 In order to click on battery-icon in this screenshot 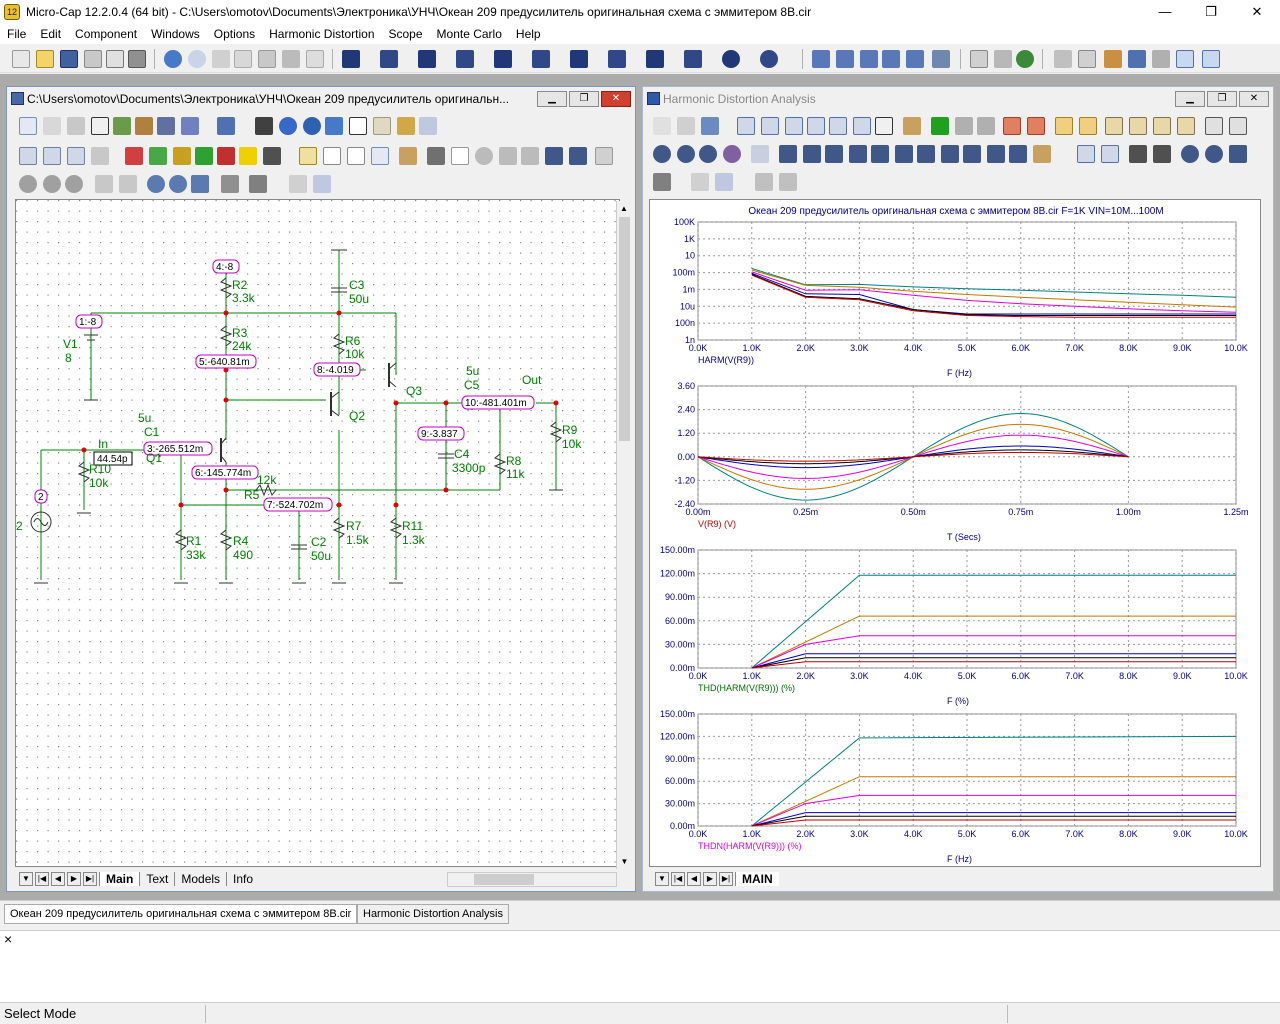, I will do `click(693, 59)`.